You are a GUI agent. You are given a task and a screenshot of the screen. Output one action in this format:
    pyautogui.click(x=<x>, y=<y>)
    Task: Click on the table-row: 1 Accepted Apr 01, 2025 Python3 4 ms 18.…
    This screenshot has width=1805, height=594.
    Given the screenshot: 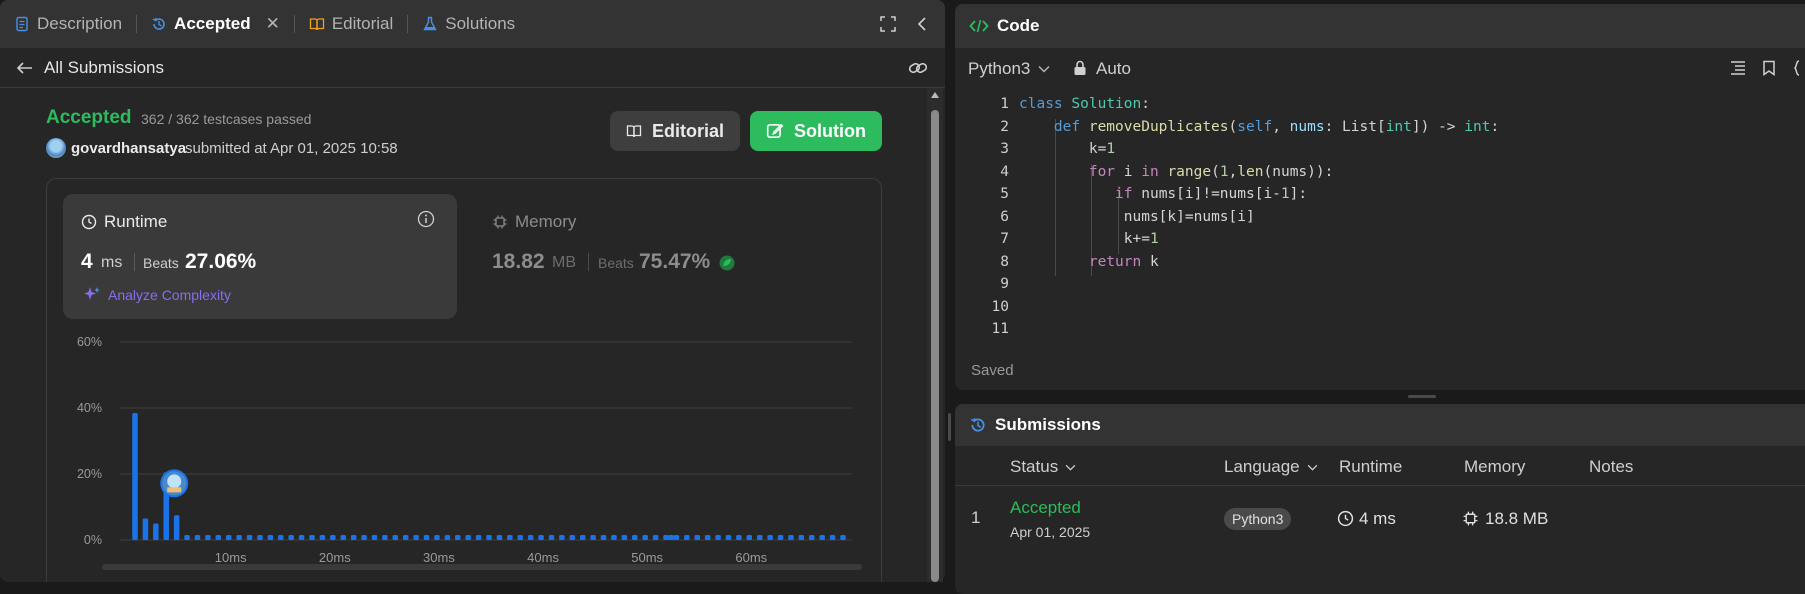 What is the action you would take?
    pyautogui.click(x=1380, y=518)
    